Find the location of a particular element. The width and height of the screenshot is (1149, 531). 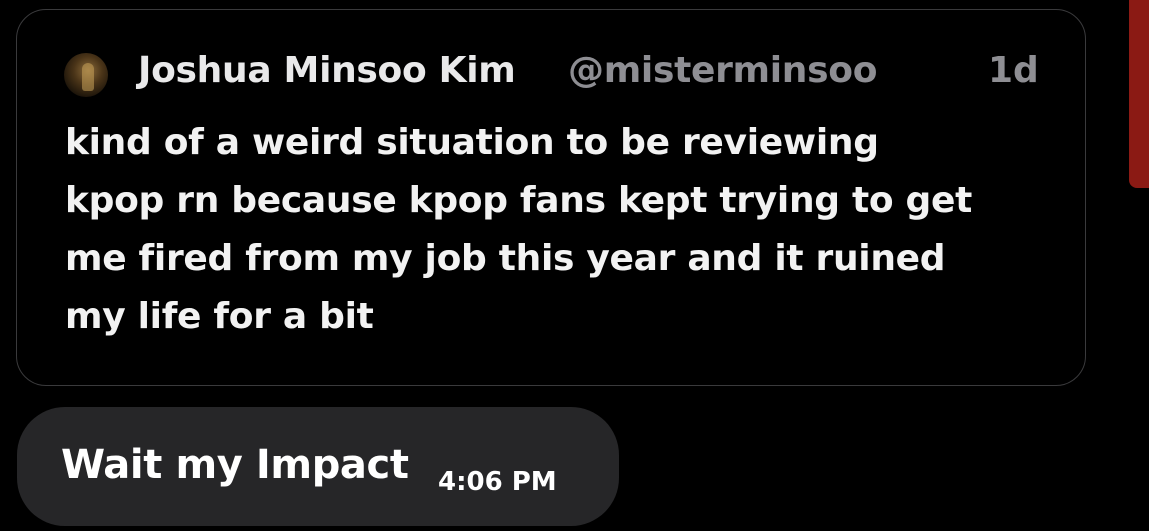

post-age: 1d is located at coordinates (1013, 70).